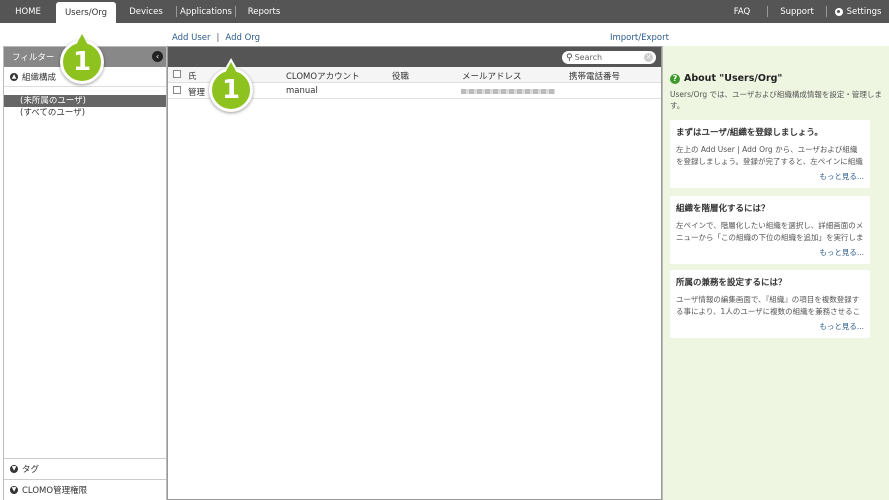  Describe the element at coordinates (264, 11) in the screenshot. I see `nav-reports: Reports` at that location.